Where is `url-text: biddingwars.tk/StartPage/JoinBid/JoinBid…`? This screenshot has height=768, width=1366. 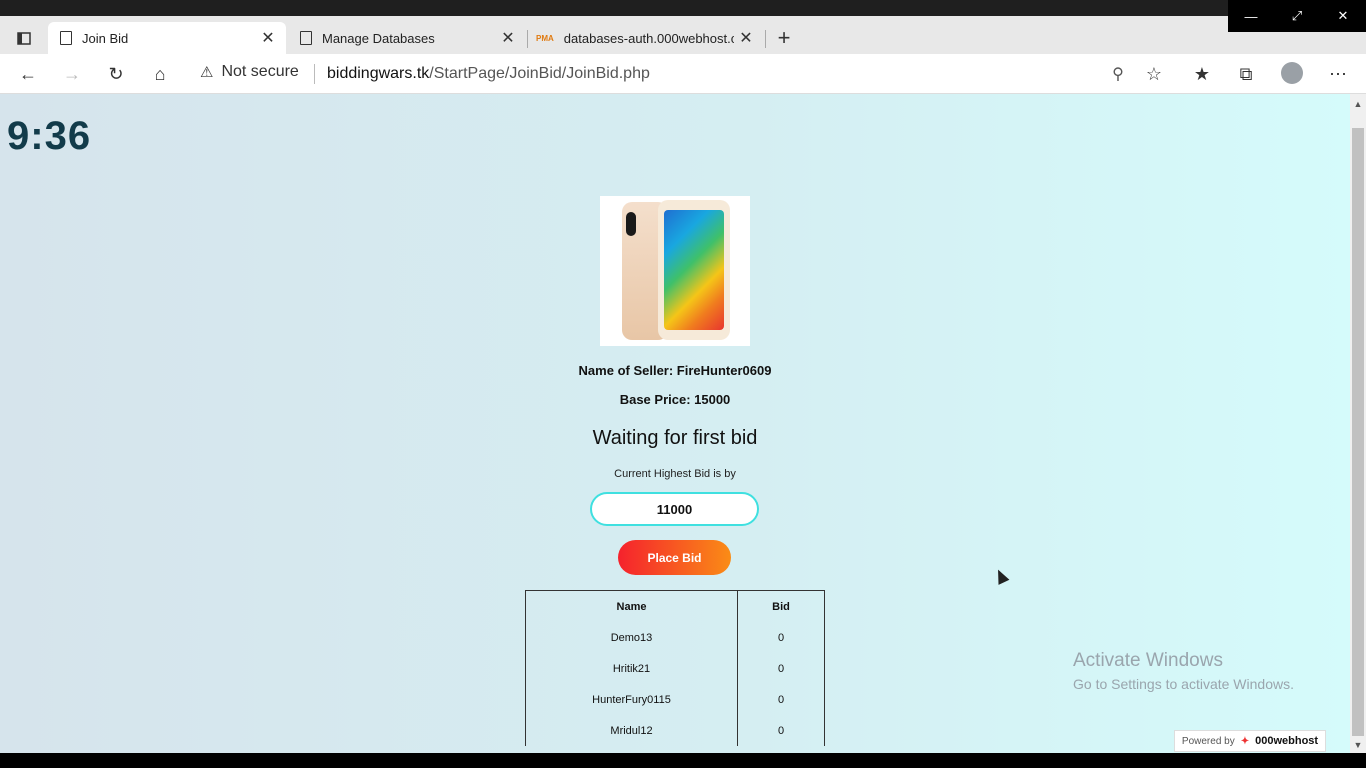
url-text: biddingwars.tk/StartPage/JoinBid/JoinBid… is located at coordinates (488, 74).